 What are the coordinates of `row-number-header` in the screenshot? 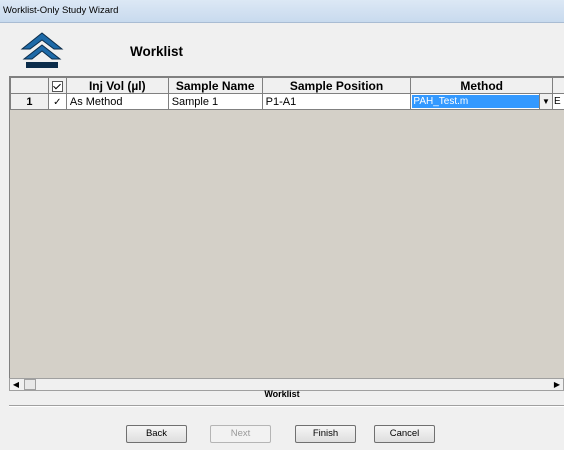 It's located at (29, 85).